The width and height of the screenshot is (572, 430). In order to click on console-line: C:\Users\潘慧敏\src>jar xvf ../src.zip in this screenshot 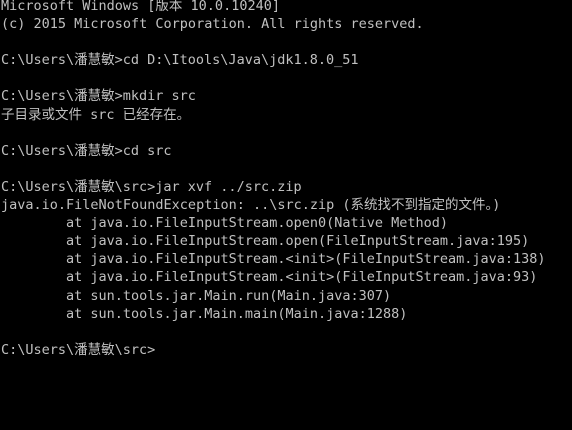, I will do `click(151, 186)`.